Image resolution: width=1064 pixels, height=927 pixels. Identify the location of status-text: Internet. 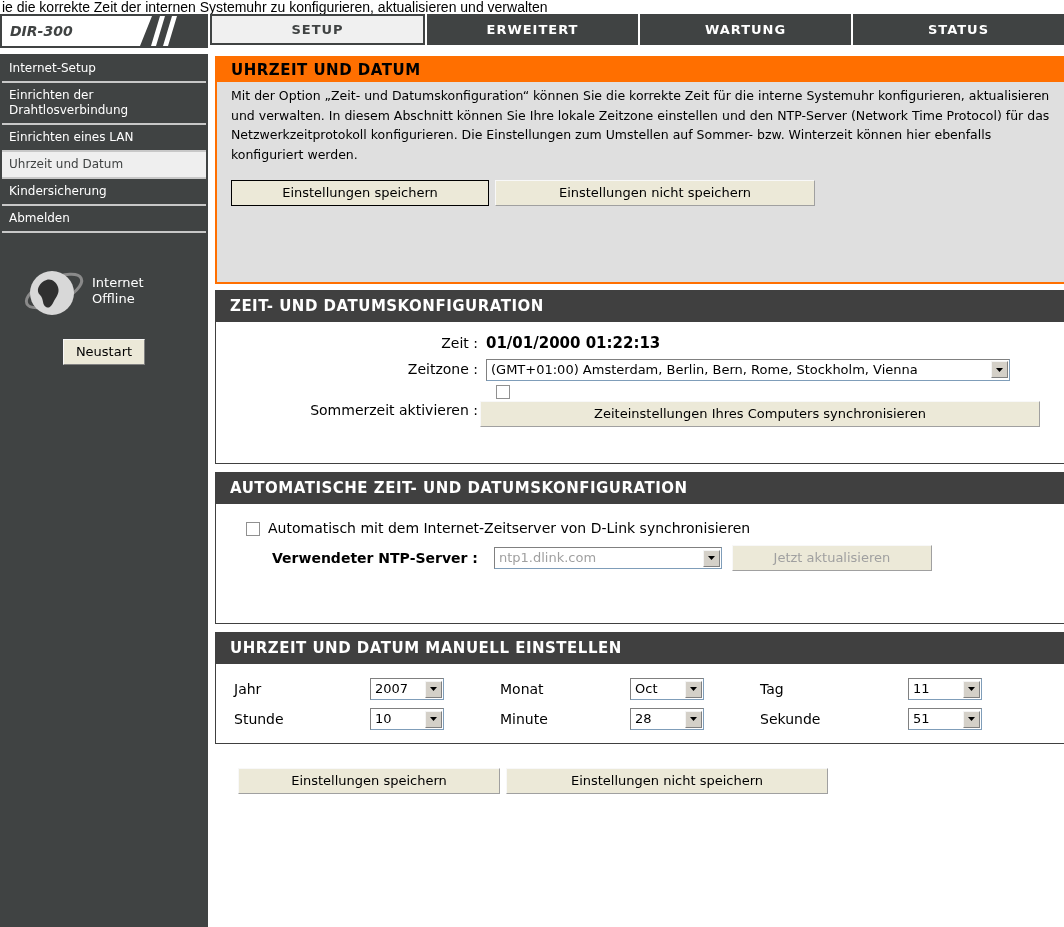
(118, 283).